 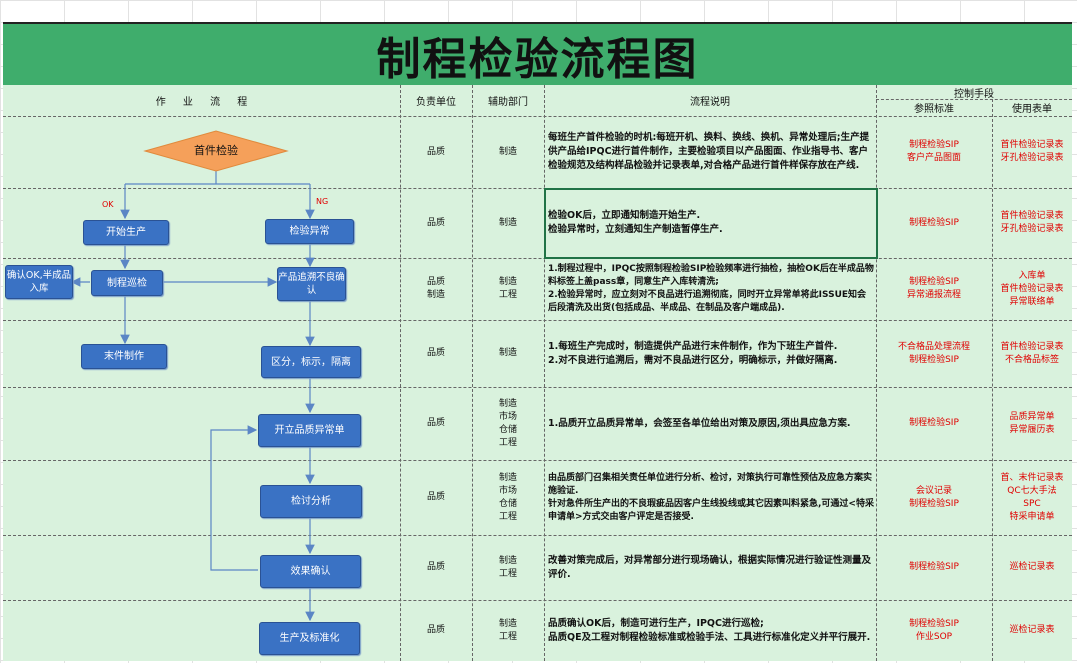 What do you see at coordinates (322, 201) in the screenshot?
I see `ng-label: NG` at bounding box center [322, 201].